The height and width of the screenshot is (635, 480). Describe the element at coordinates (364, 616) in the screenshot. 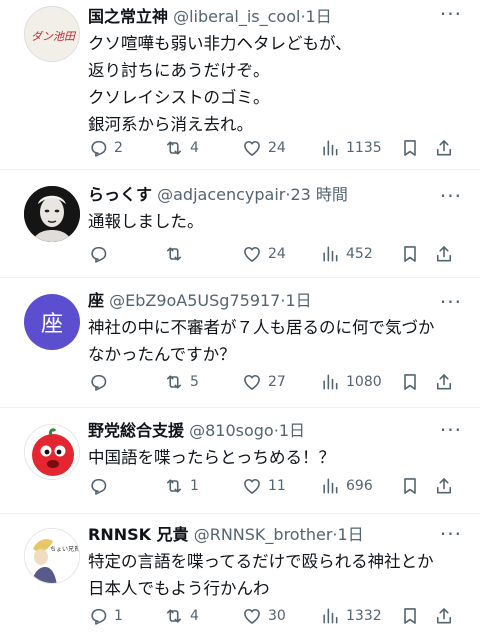

I see `view-count: 1332` at that location.